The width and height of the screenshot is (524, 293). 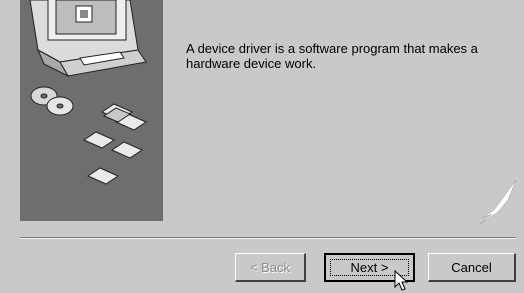 What do you see at coordinates (88, 92) in the screenshot?
I see `wizard-illustration` at bounding box center [88, 92].